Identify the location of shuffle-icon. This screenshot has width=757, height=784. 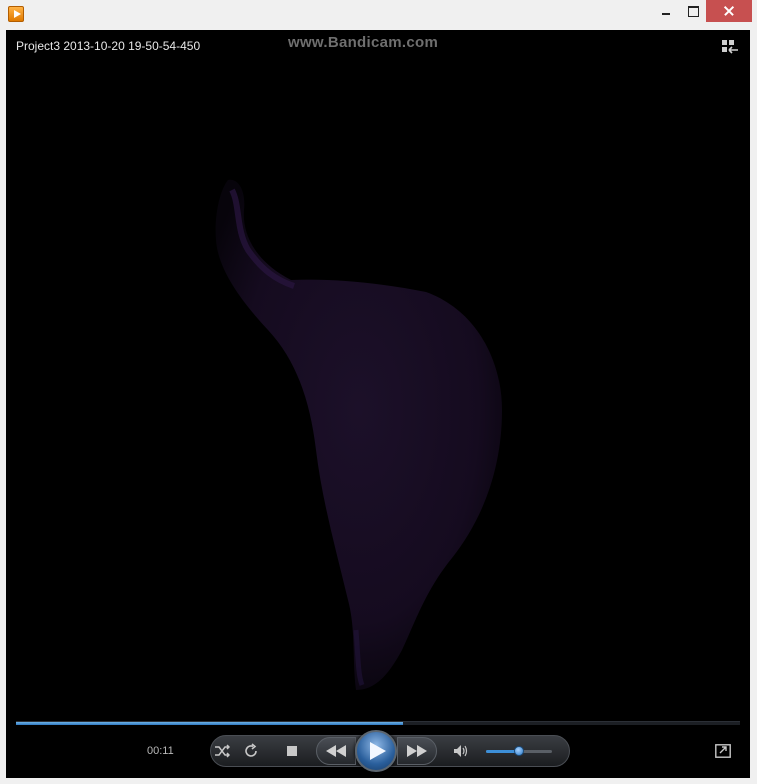
(222, 751).